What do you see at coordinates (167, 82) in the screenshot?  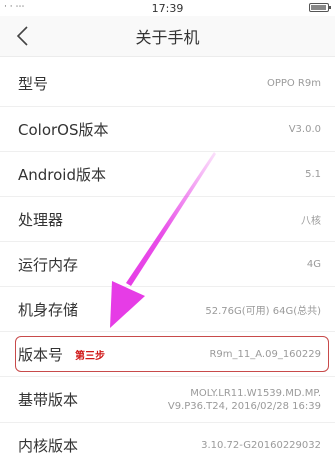 I see `row-model: 型号 OPPO R9m` at bounding box center [167, 82].